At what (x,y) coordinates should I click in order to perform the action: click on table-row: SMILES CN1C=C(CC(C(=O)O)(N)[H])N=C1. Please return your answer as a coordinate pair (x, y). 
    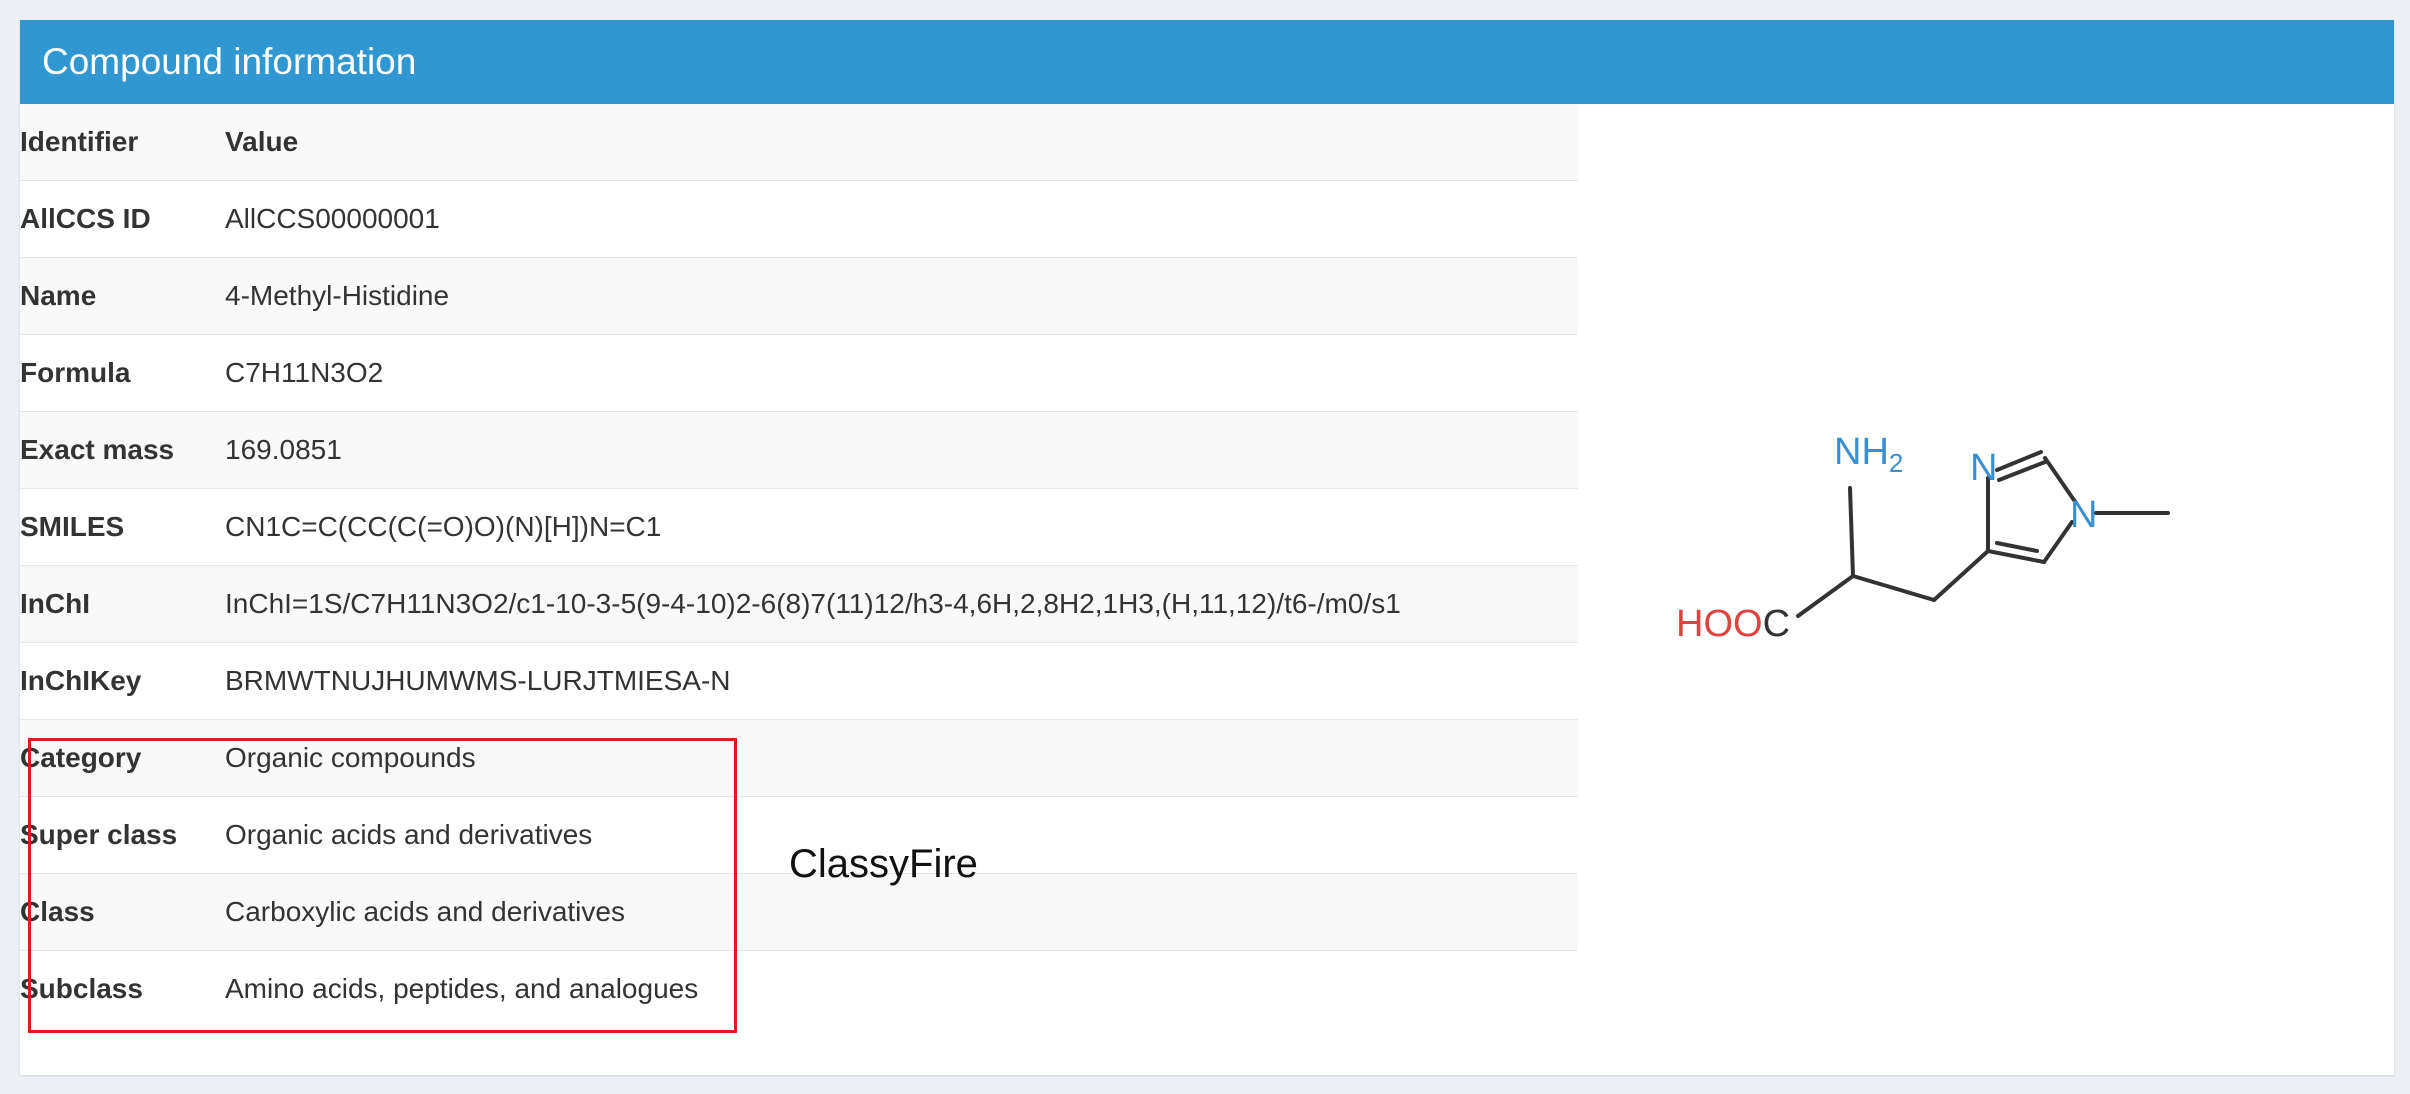
    Looking at the image, I should click on (799, 527).